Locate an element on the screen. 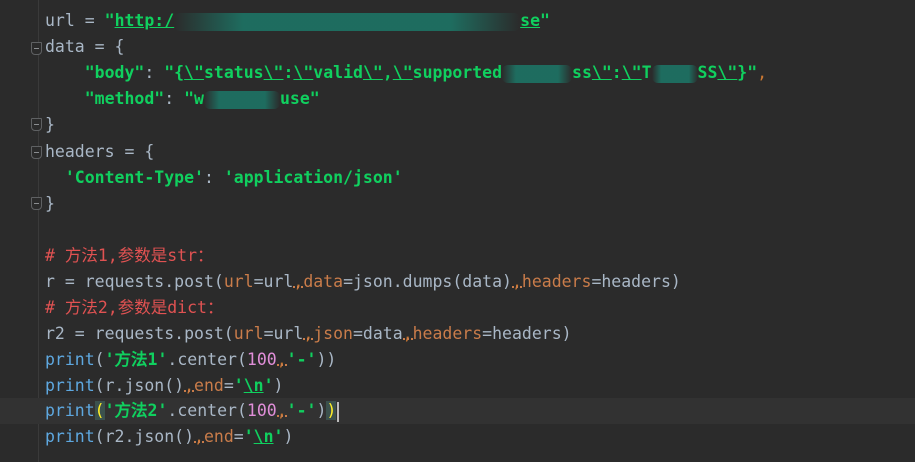 The height and width of the screenshot is (462, 915). comment: # 方法2,参数是dict： is located at coordinates (134, 307).